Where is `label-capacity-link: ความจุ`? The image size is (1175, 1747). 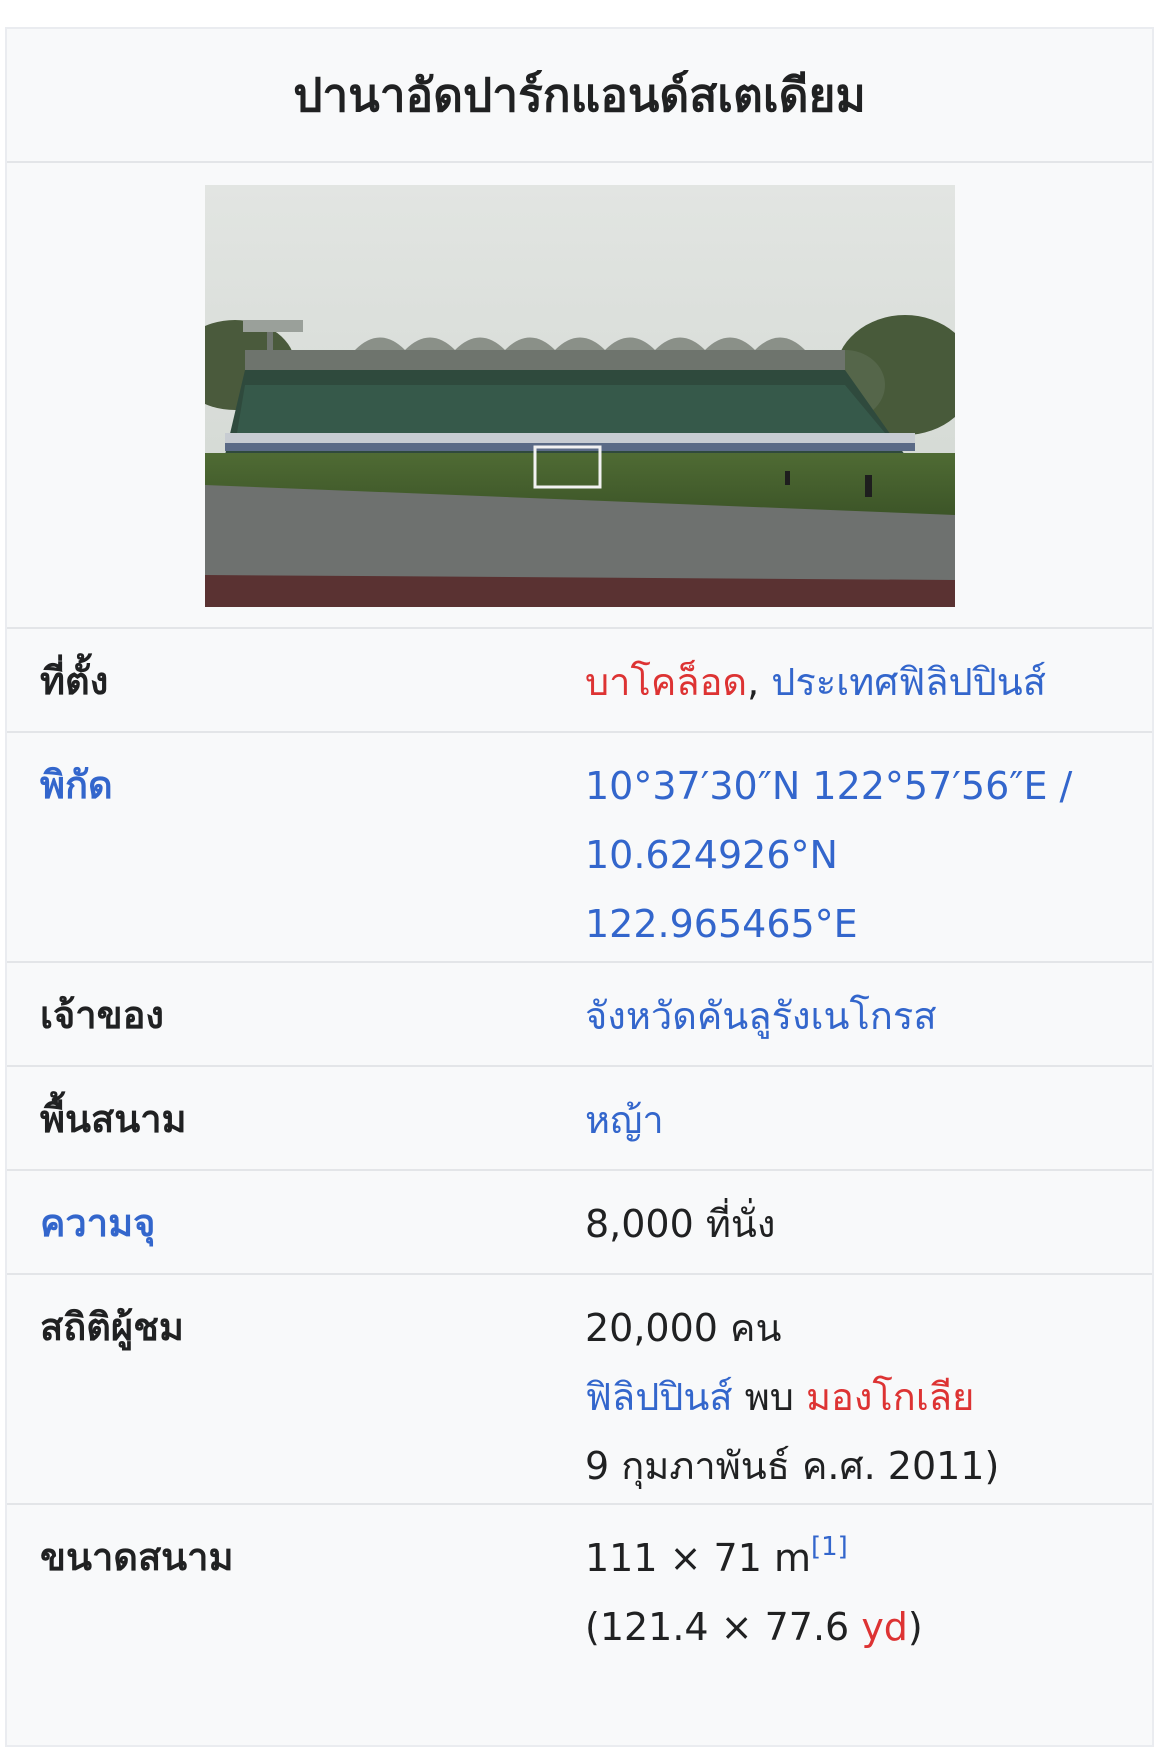
label-capacity-link: ความจุ is located at coordinates (296, 1222).